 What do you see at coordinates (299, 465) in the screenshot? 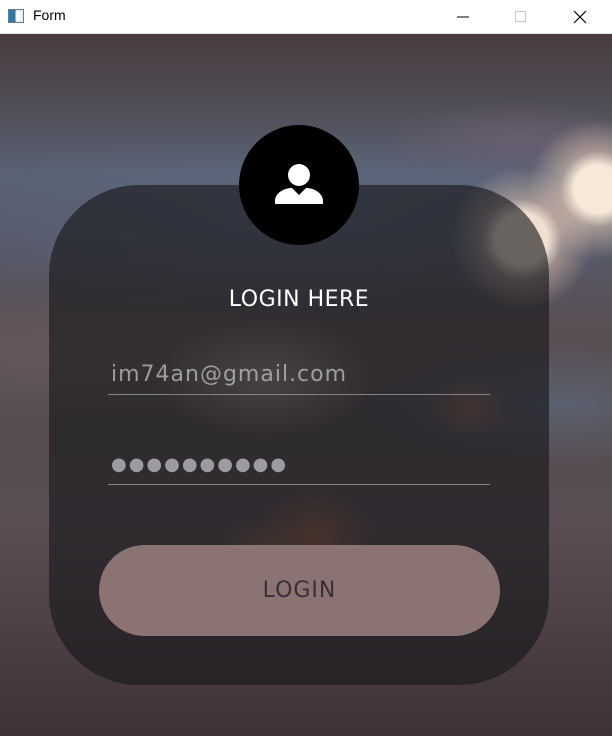
I see `password-field` at bounding box center [299, 465].